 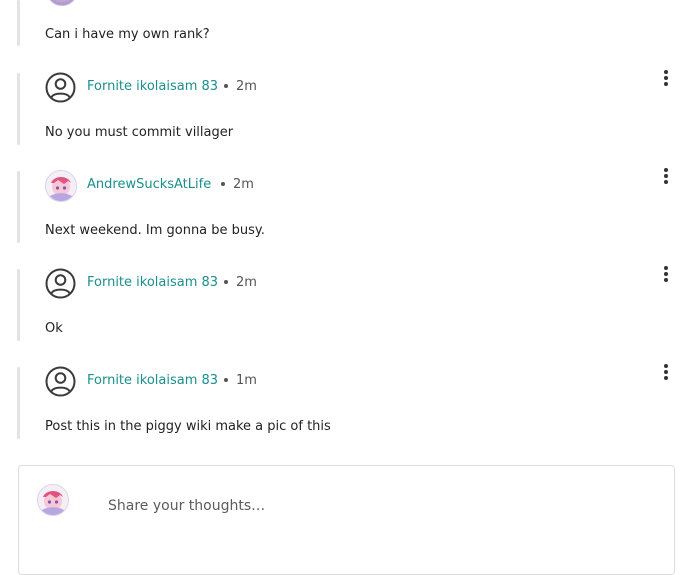 What do you see at coordinates (61, 186) in the screenshot?
I see `avatar-image` at bounding box center [61, 186].